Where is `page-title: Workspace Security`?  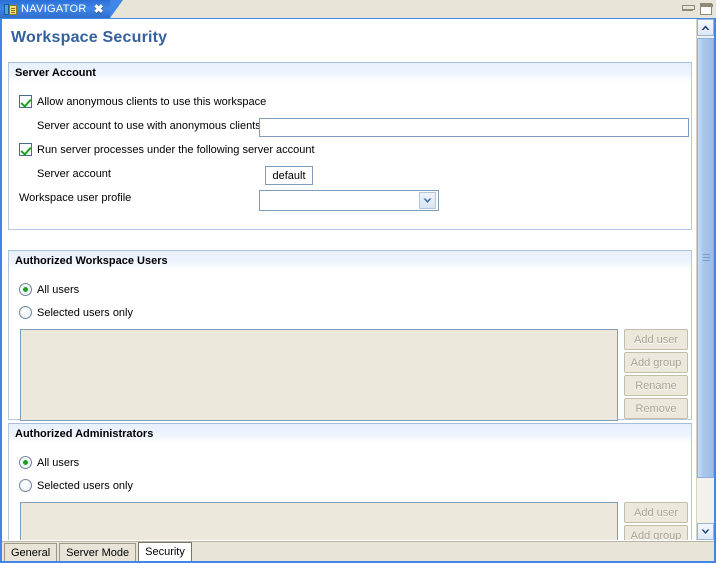 page-title: Workspace Security is located at coordinates (89, 37).